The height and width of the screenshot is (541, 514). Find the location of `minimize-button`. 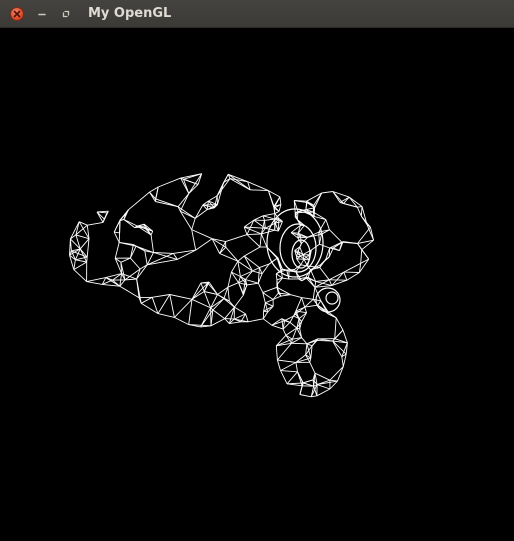

minimize-button is located at coordinates (42, 14).